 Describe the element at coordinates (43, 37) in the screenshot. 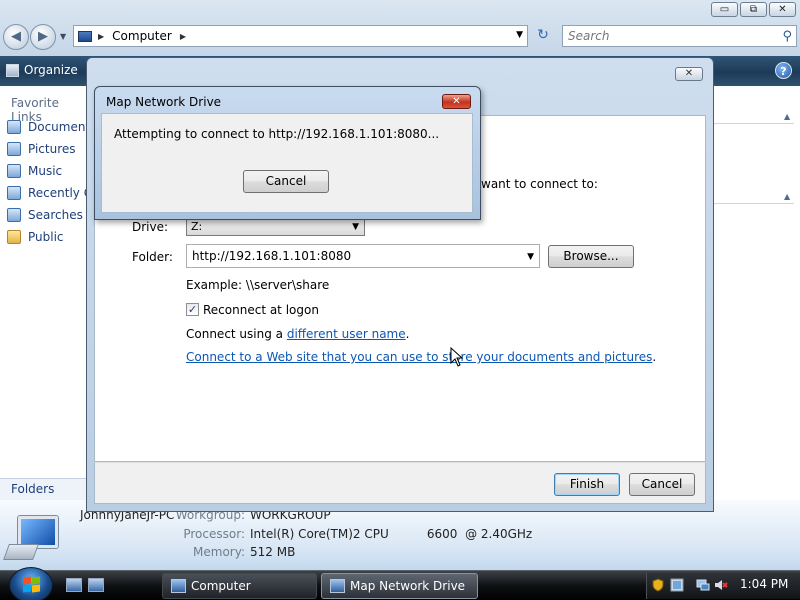

I see `forward-button: ▶` at that location.